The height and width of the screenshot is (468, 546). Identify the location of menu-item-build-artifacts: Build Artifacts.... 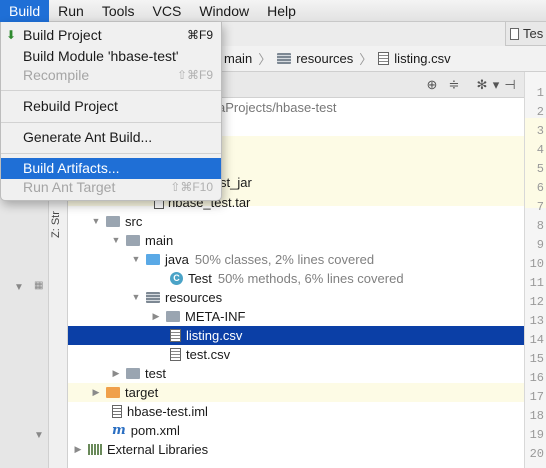
(111, 168).